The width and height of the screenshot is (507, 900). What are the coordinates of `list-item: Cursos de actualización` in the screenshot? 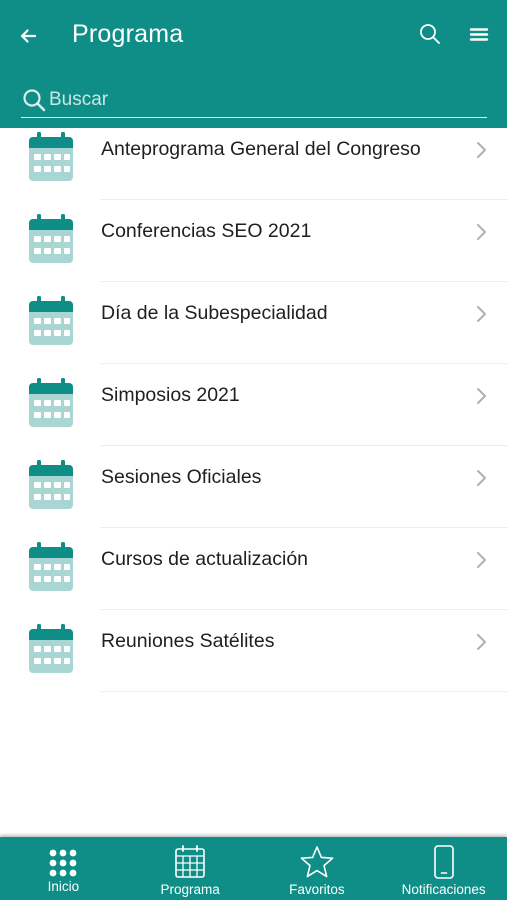 It's located at (253, 569).